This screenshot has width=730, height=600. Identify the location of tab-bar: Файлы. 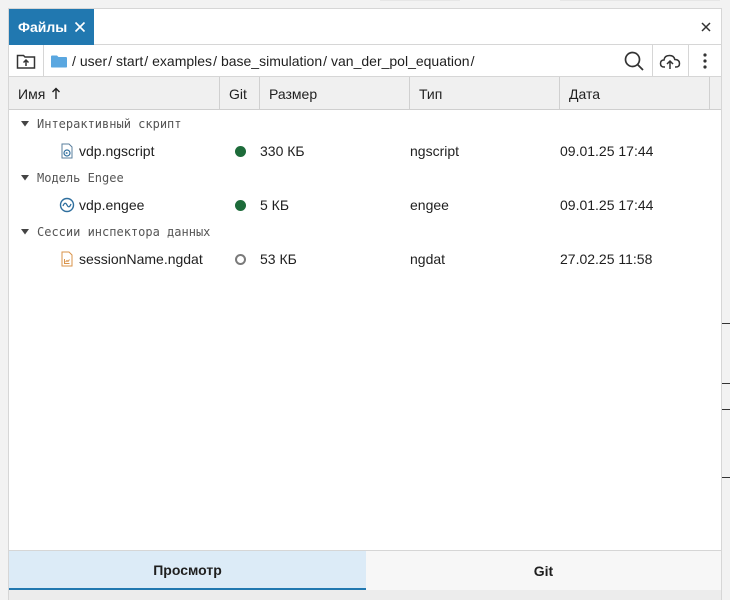
(365, 27).